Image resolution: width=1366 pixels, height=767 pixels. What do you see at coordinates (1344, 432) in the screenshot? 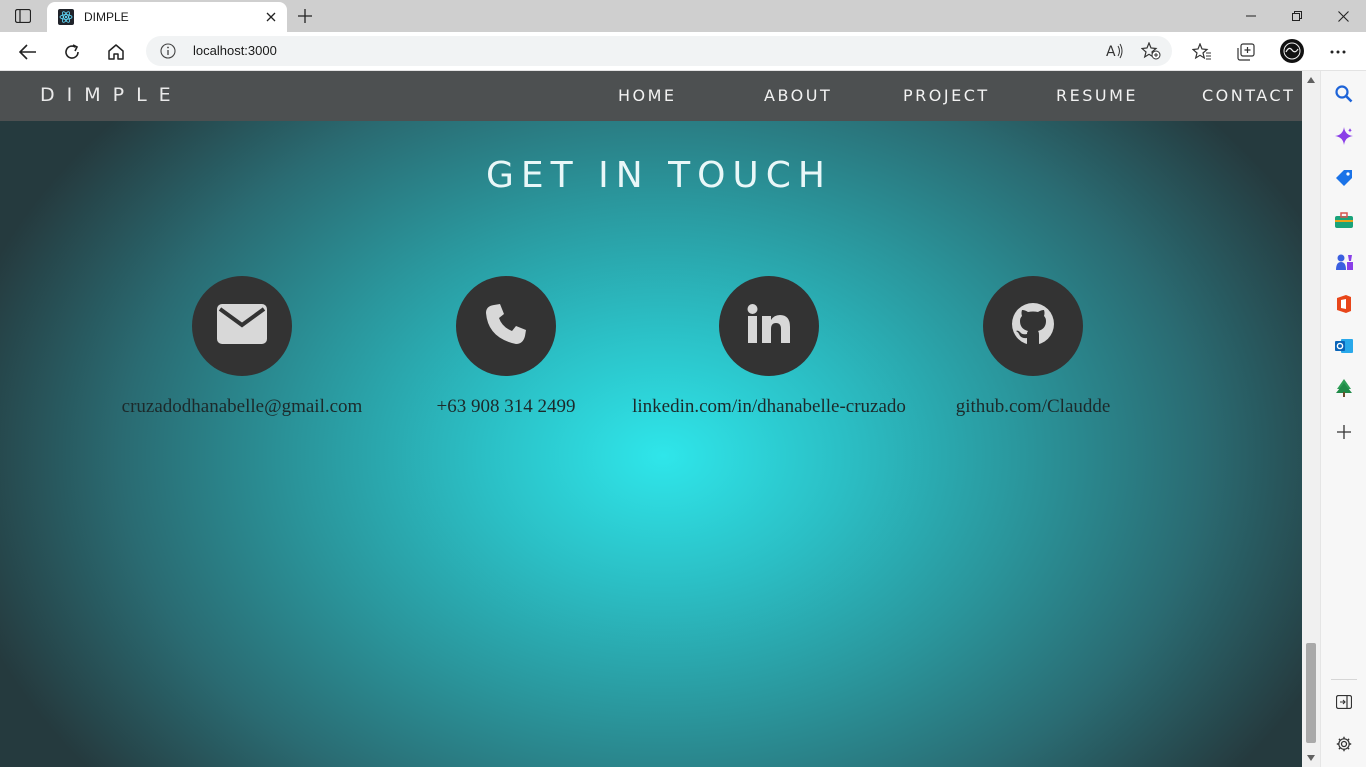
I see `add-sidebar-app-icon` at bounding box center [1344, 432].